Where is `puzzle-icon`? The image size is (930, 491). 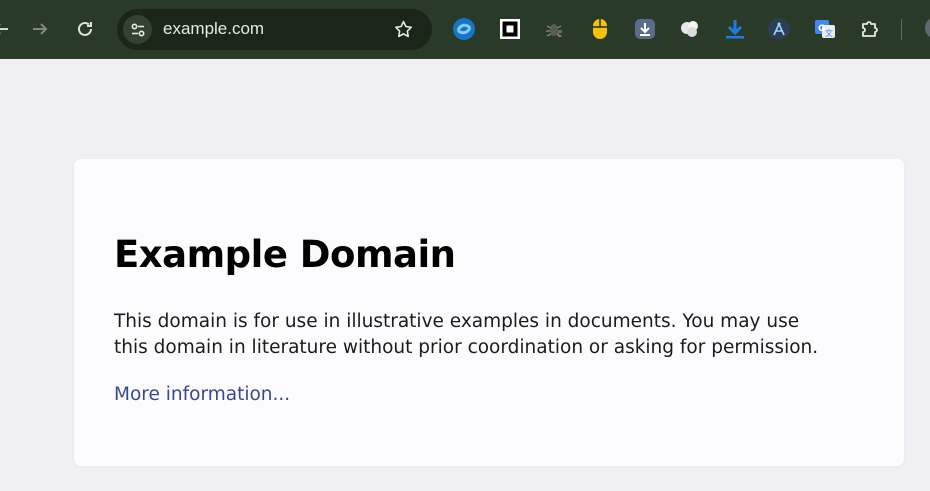 puzzle-icon is located at coordinates (870, 29).